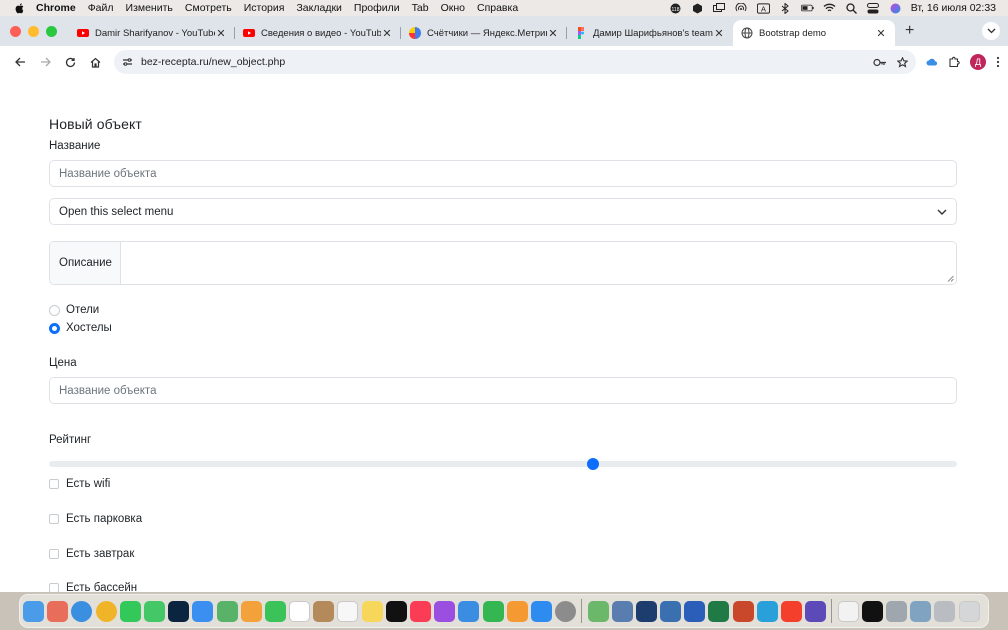 This screenshot has height=630, width=1008. What do you see at coordinates (719, 8) in the screenshot?
I see `window-icon` at bounding box center [719, 8].